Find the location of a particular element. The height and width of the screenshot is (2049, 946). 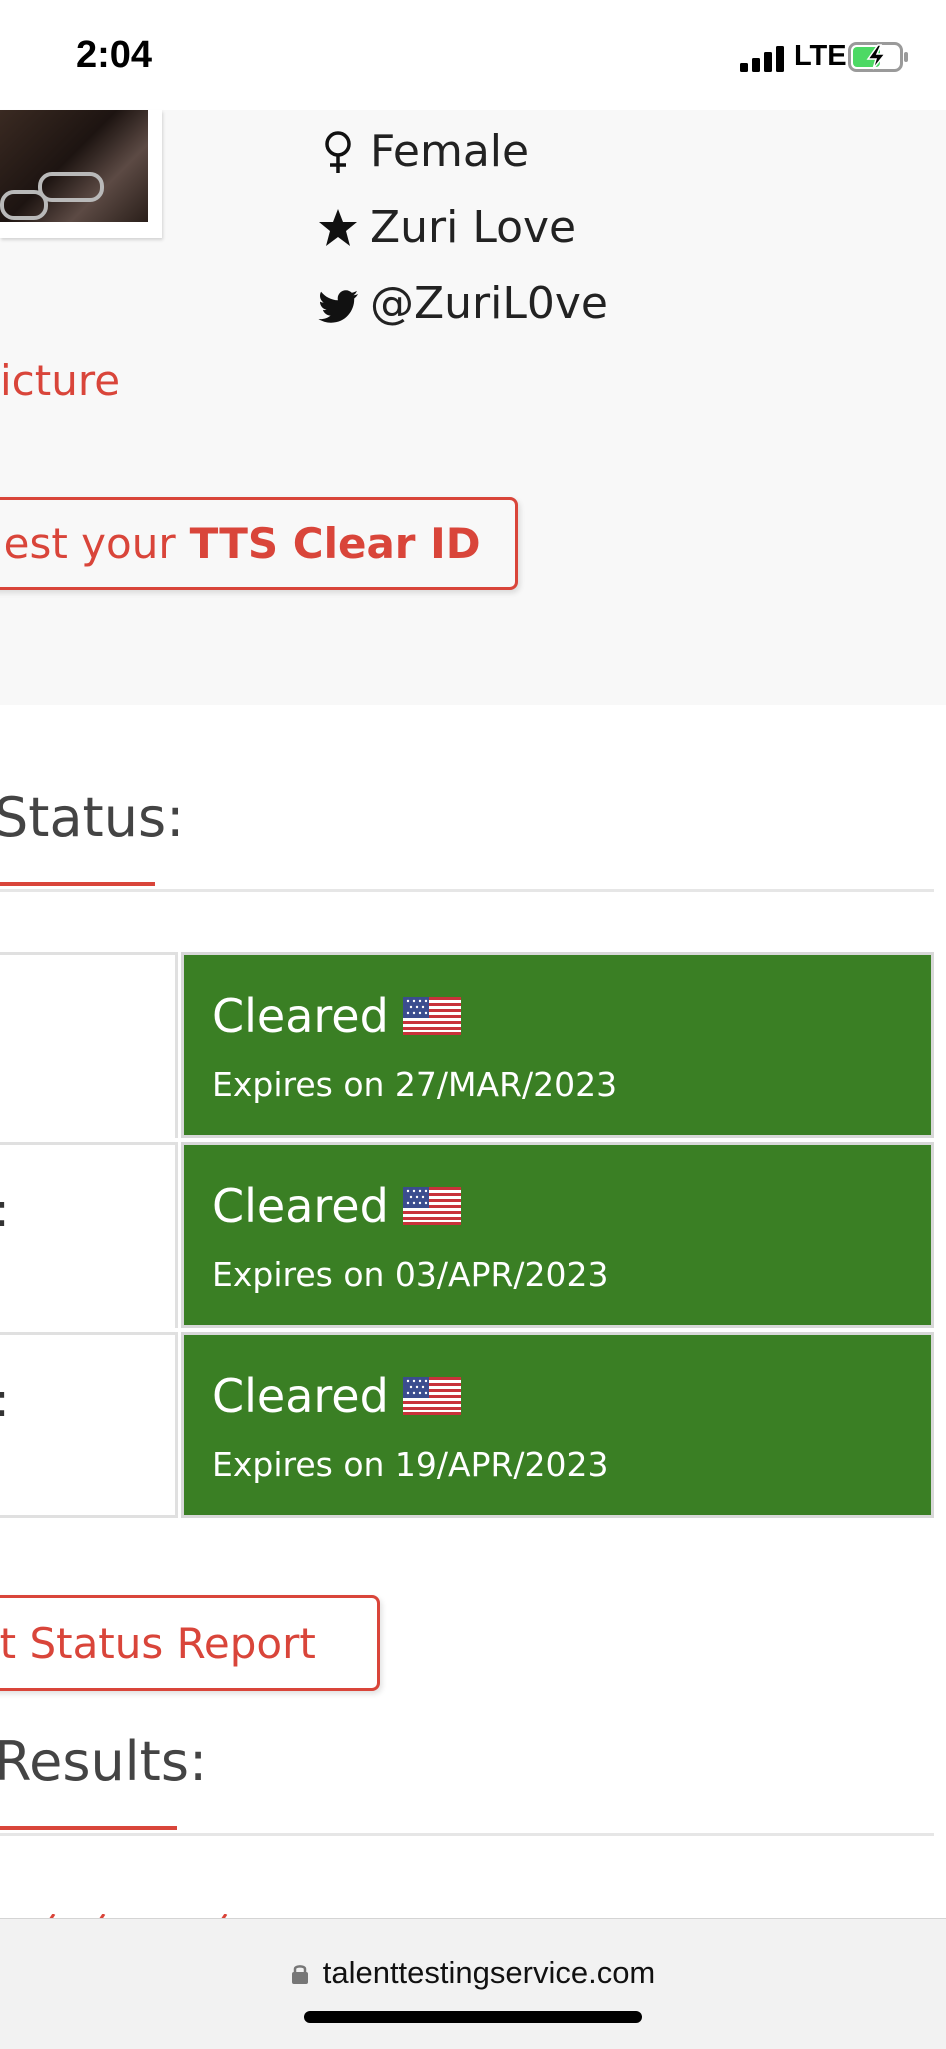

profile-photo is located at coordinates (81, 174).